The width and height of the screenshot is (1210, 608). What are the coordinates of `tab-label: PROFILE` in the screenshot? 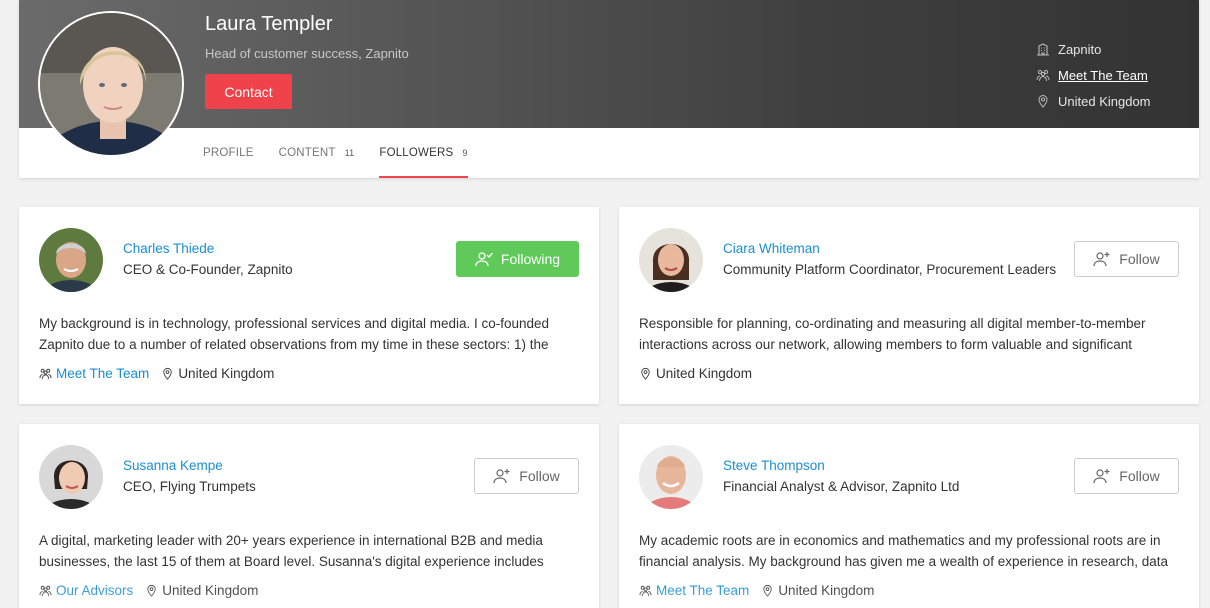 It's located at (228, 153).